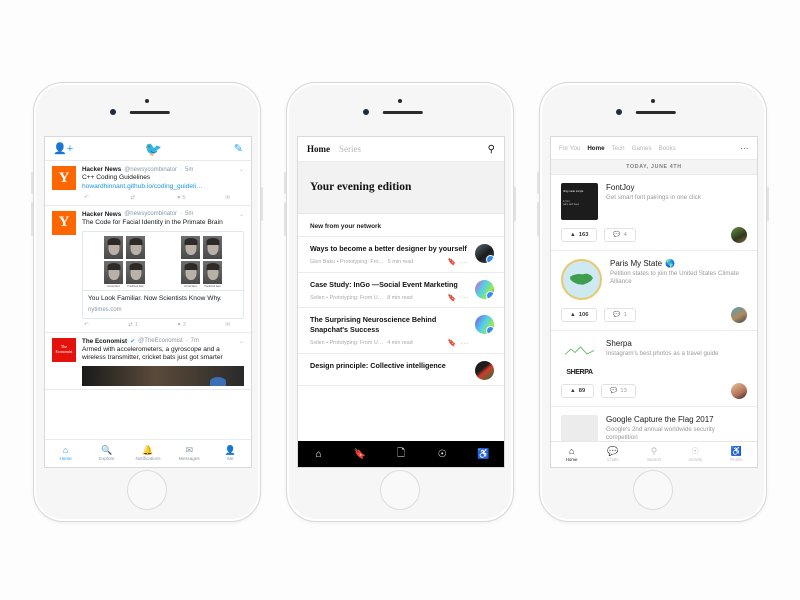 The width and height of the screenshot is (800, 600). What do you see at coordinates (401, 225) in the screenshot?
I see `section-header: New from your network` at bounding box center [401, 225].